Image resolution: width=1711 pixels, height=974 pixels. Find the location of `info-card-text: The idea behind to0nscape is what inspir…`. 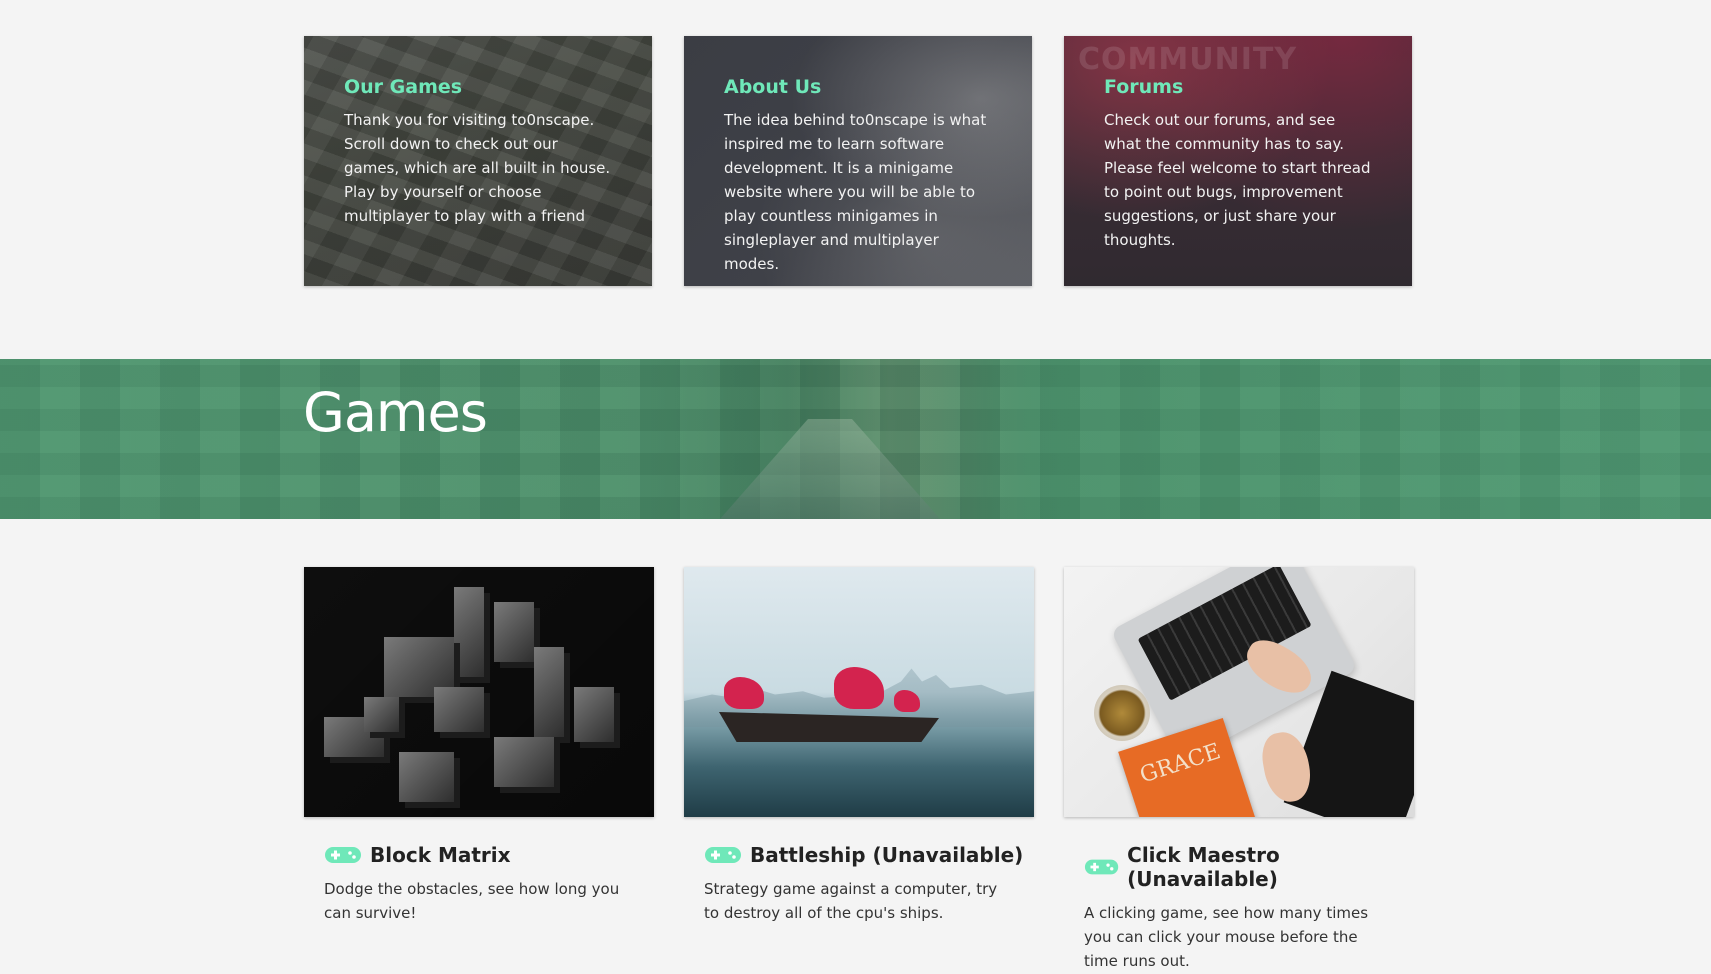

info-card-text: The idea behind to0nscape is what inspir… is located at coordinates (855, 192).